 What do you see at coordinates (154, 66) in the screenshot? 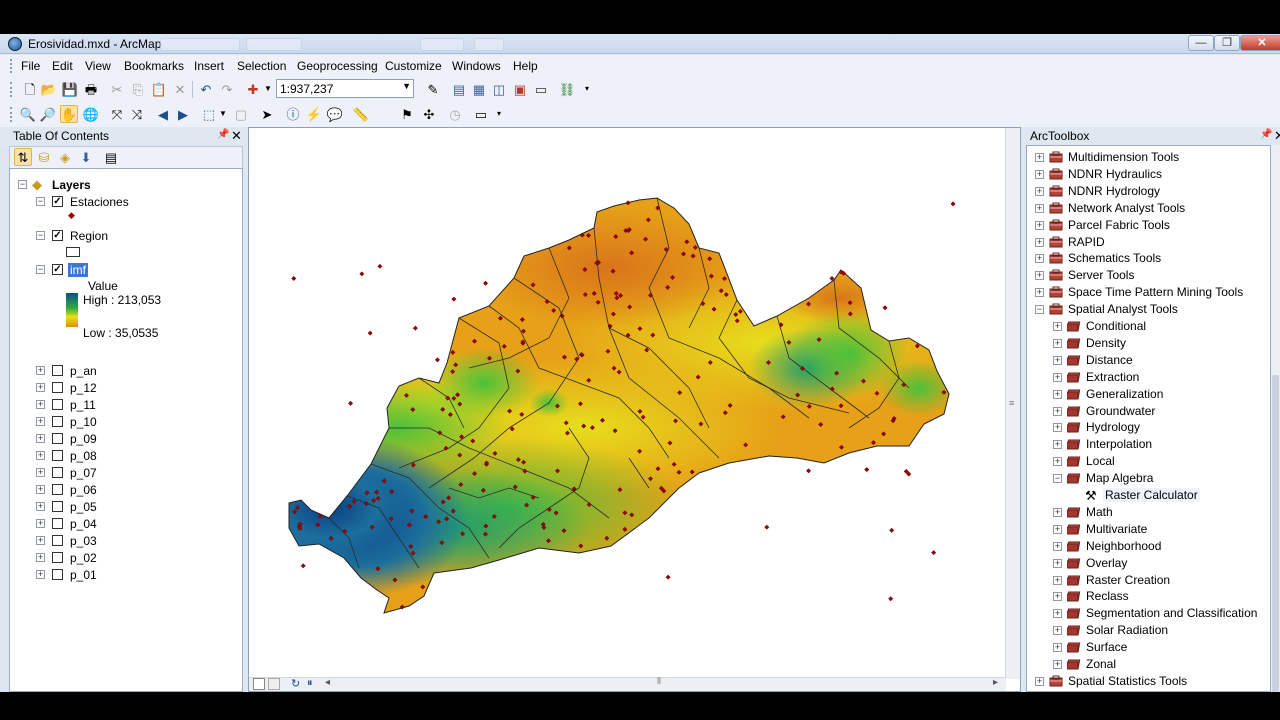
I see `menu-bookmarks: Bookmarks` at bounding box center [154, 66].